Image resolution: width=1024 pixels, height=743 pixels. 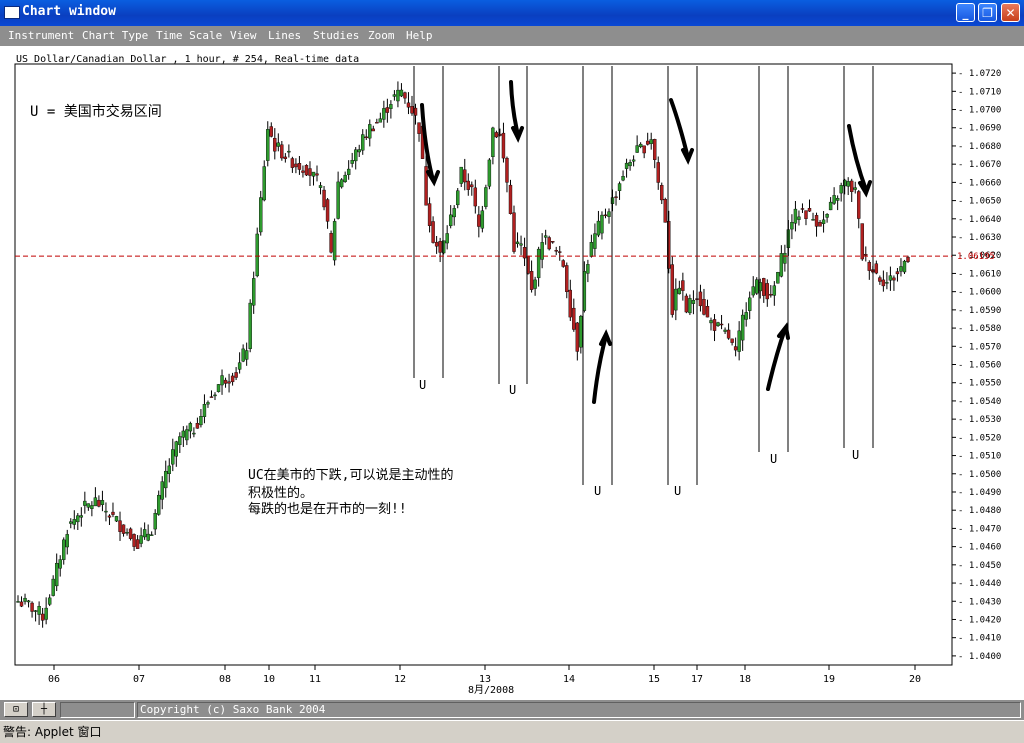 I want to click on crosshair-icon: ┼, so click(x=44, y=709).